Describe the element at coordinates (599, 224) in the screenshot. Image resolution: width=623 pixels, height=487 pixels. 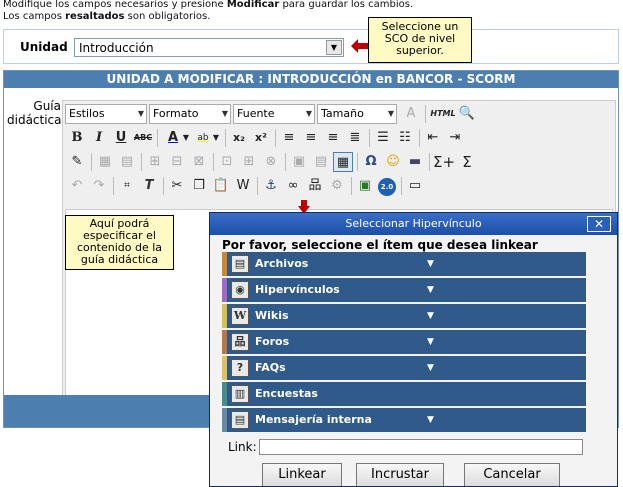
I see `close-icon: ✕` at that location.